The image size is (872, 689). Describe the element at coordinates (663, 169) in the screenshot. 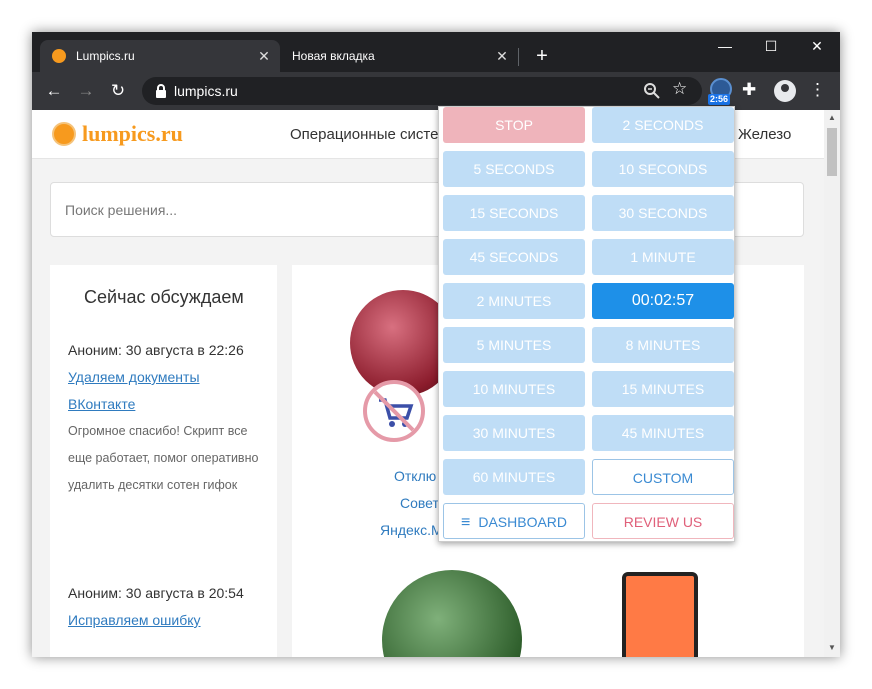

I see `10-seconds-button: 10 SECONDS` at that location.